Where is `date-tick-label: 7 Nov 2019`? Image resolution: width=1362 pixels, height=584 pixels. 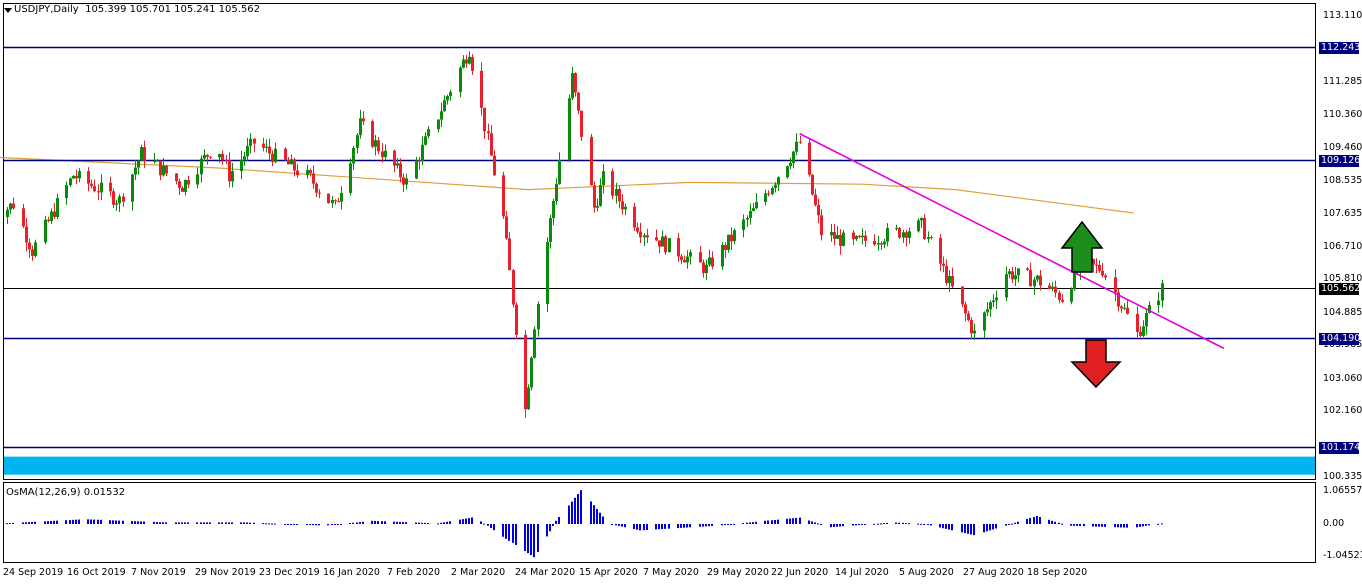 date-tick-label: 7 Nov 2019 is located at coordinates (158, 572).